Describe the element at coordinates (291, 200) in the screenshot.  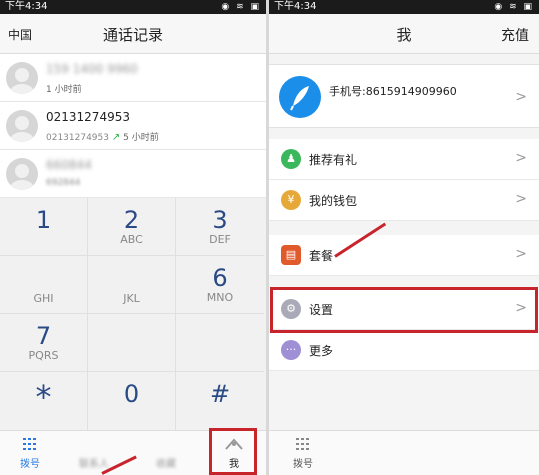
I see `wallet-icon: ¥` at that location.